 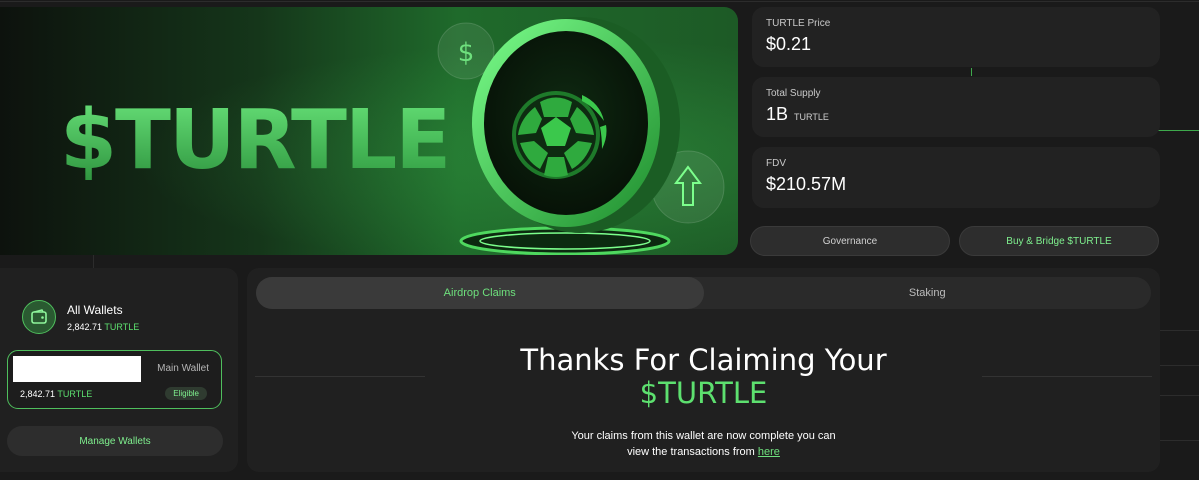 I want to click on buy-bridge-button: Buy & Bridge $TURTLE, so click(x=1059, y=241).